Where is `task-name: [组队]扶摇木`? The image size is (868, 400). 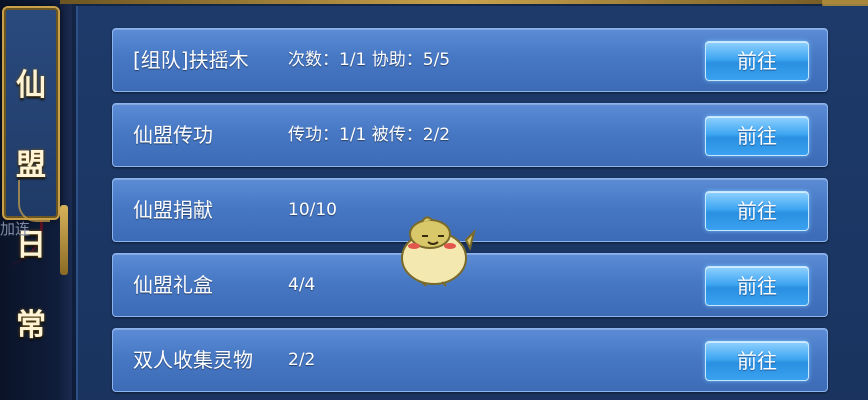
task-name: [组队]扶摇木 is located at coordinates (191, 60).